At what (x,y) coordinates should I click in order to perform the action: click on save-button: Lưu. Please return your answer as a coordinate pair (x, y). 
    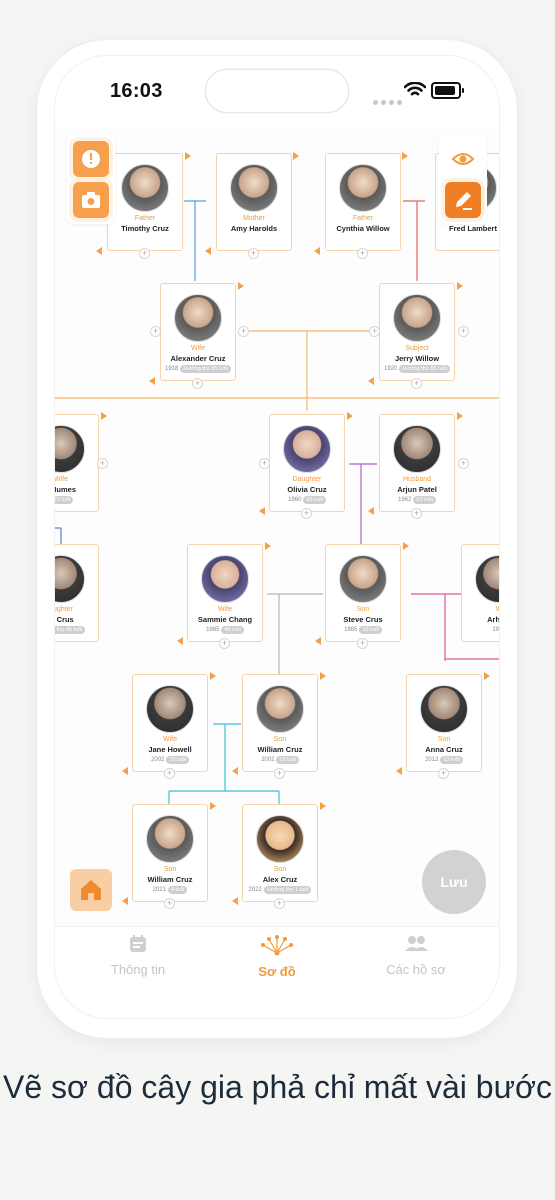
    Looking at the image, I should click on (454, 882).